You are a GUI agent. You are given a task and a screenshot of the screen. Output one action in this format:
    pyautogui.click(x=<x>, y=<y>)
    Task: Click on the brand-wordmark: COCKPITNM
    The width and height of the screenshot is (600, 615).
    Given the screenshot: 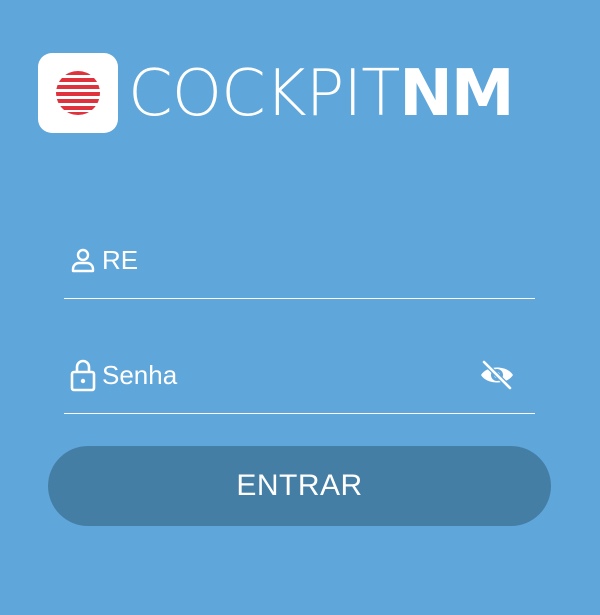 What is the action you would take?
    pyautogui.click(x=321, y=93)
    